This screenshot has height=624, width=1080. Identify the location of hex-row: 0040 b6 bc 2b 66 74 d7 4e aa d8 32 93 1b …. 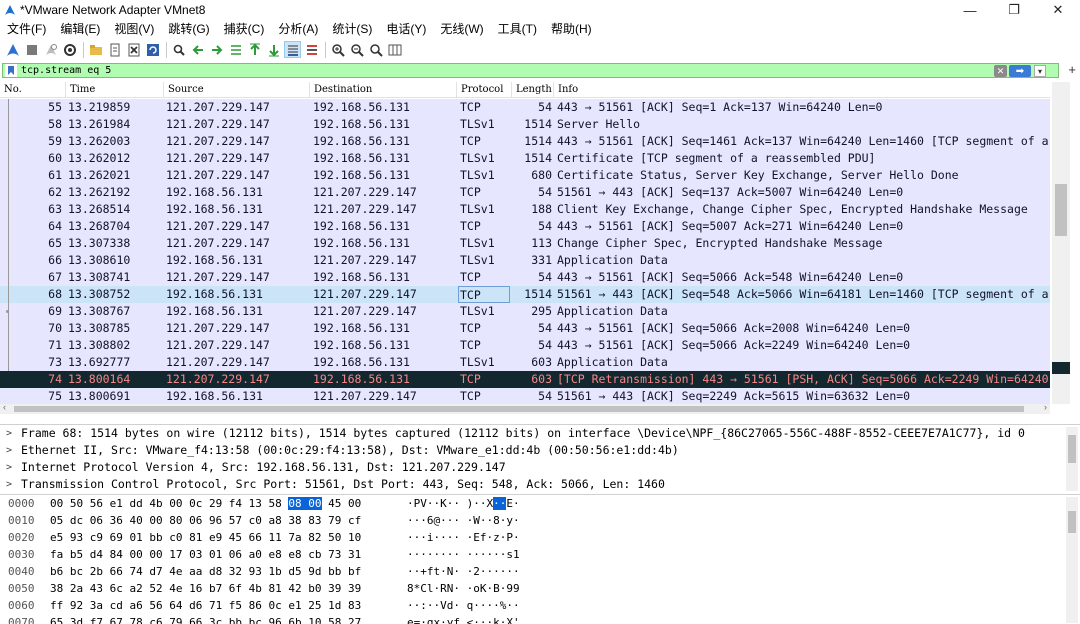
(540, 571).